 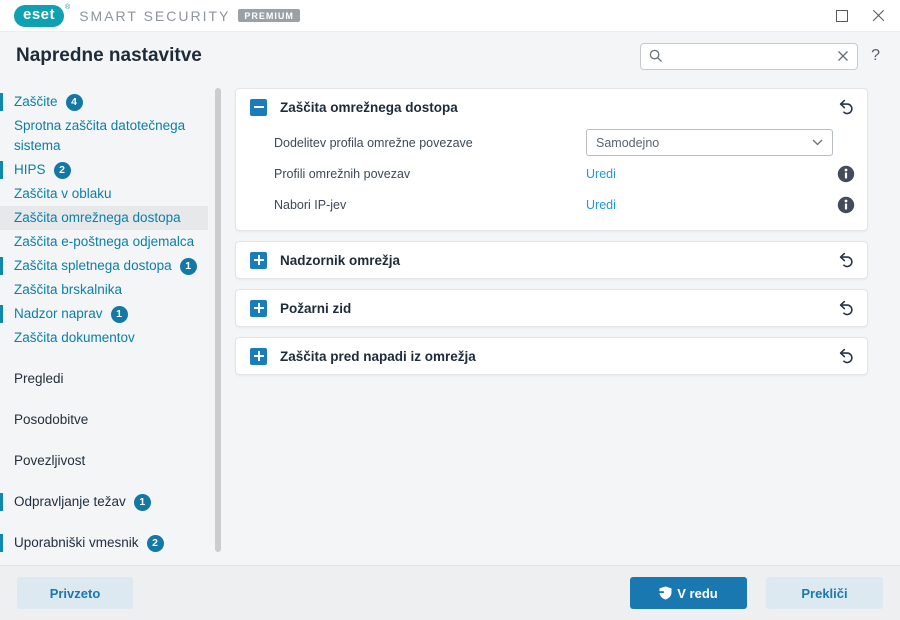 I want to click on eset-logo-text: eset, so click(x=39, y=15).